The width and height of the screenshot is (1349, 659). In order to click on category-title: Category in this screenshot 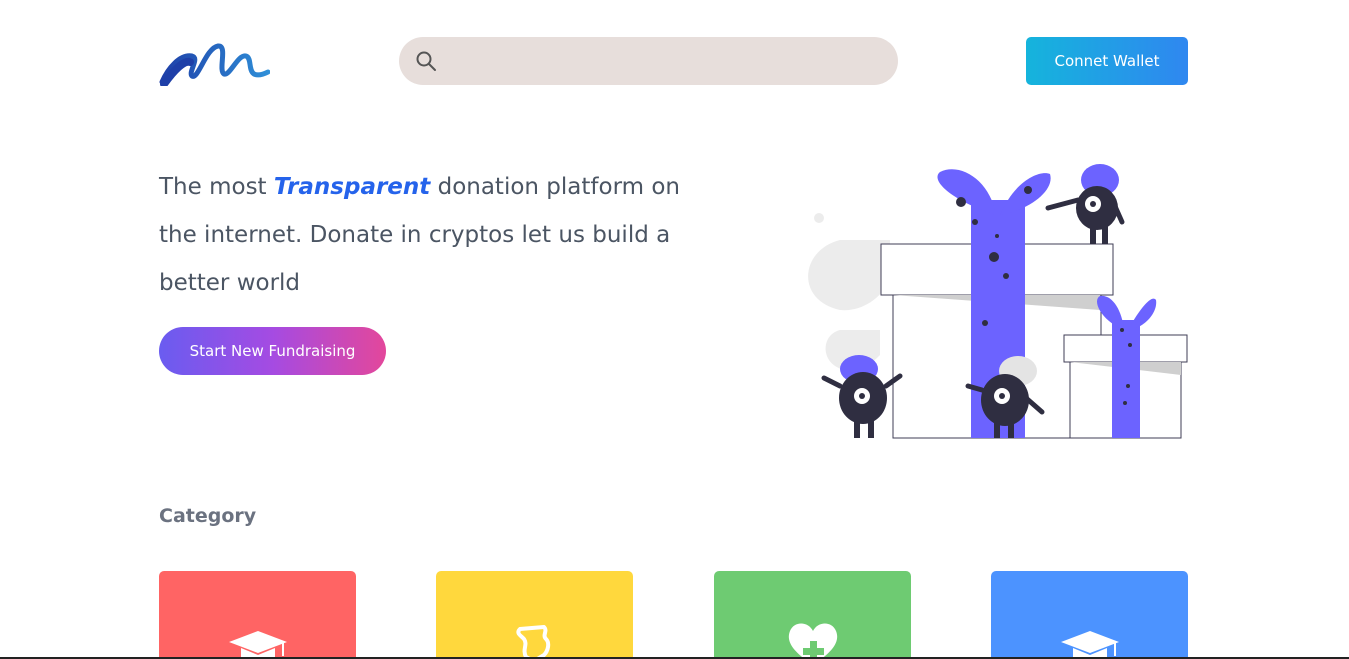, I will do `click(208, 516)`.